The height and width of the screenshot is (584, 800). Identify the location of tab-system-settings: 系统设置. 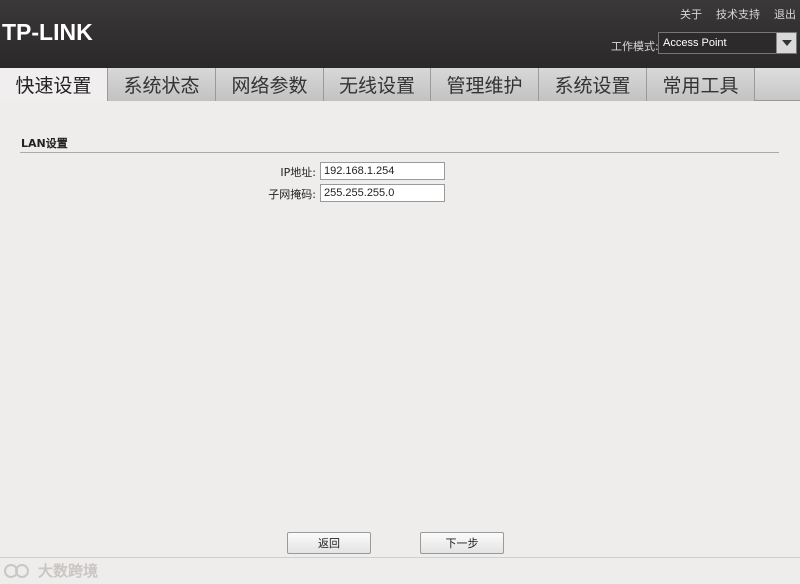
(593, 84).